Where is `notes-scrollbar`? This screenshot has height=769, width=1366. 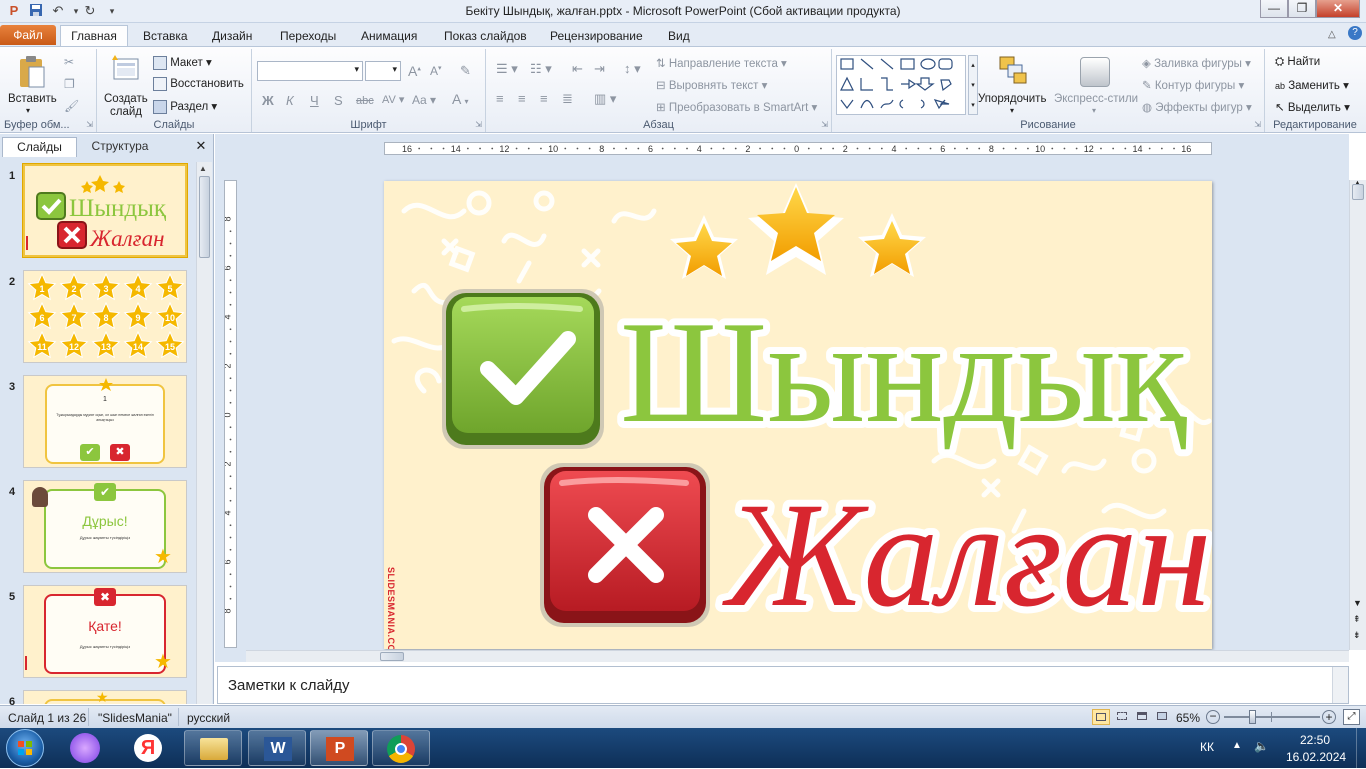 notes-scrollbar is located at coordinates (1340, 685).